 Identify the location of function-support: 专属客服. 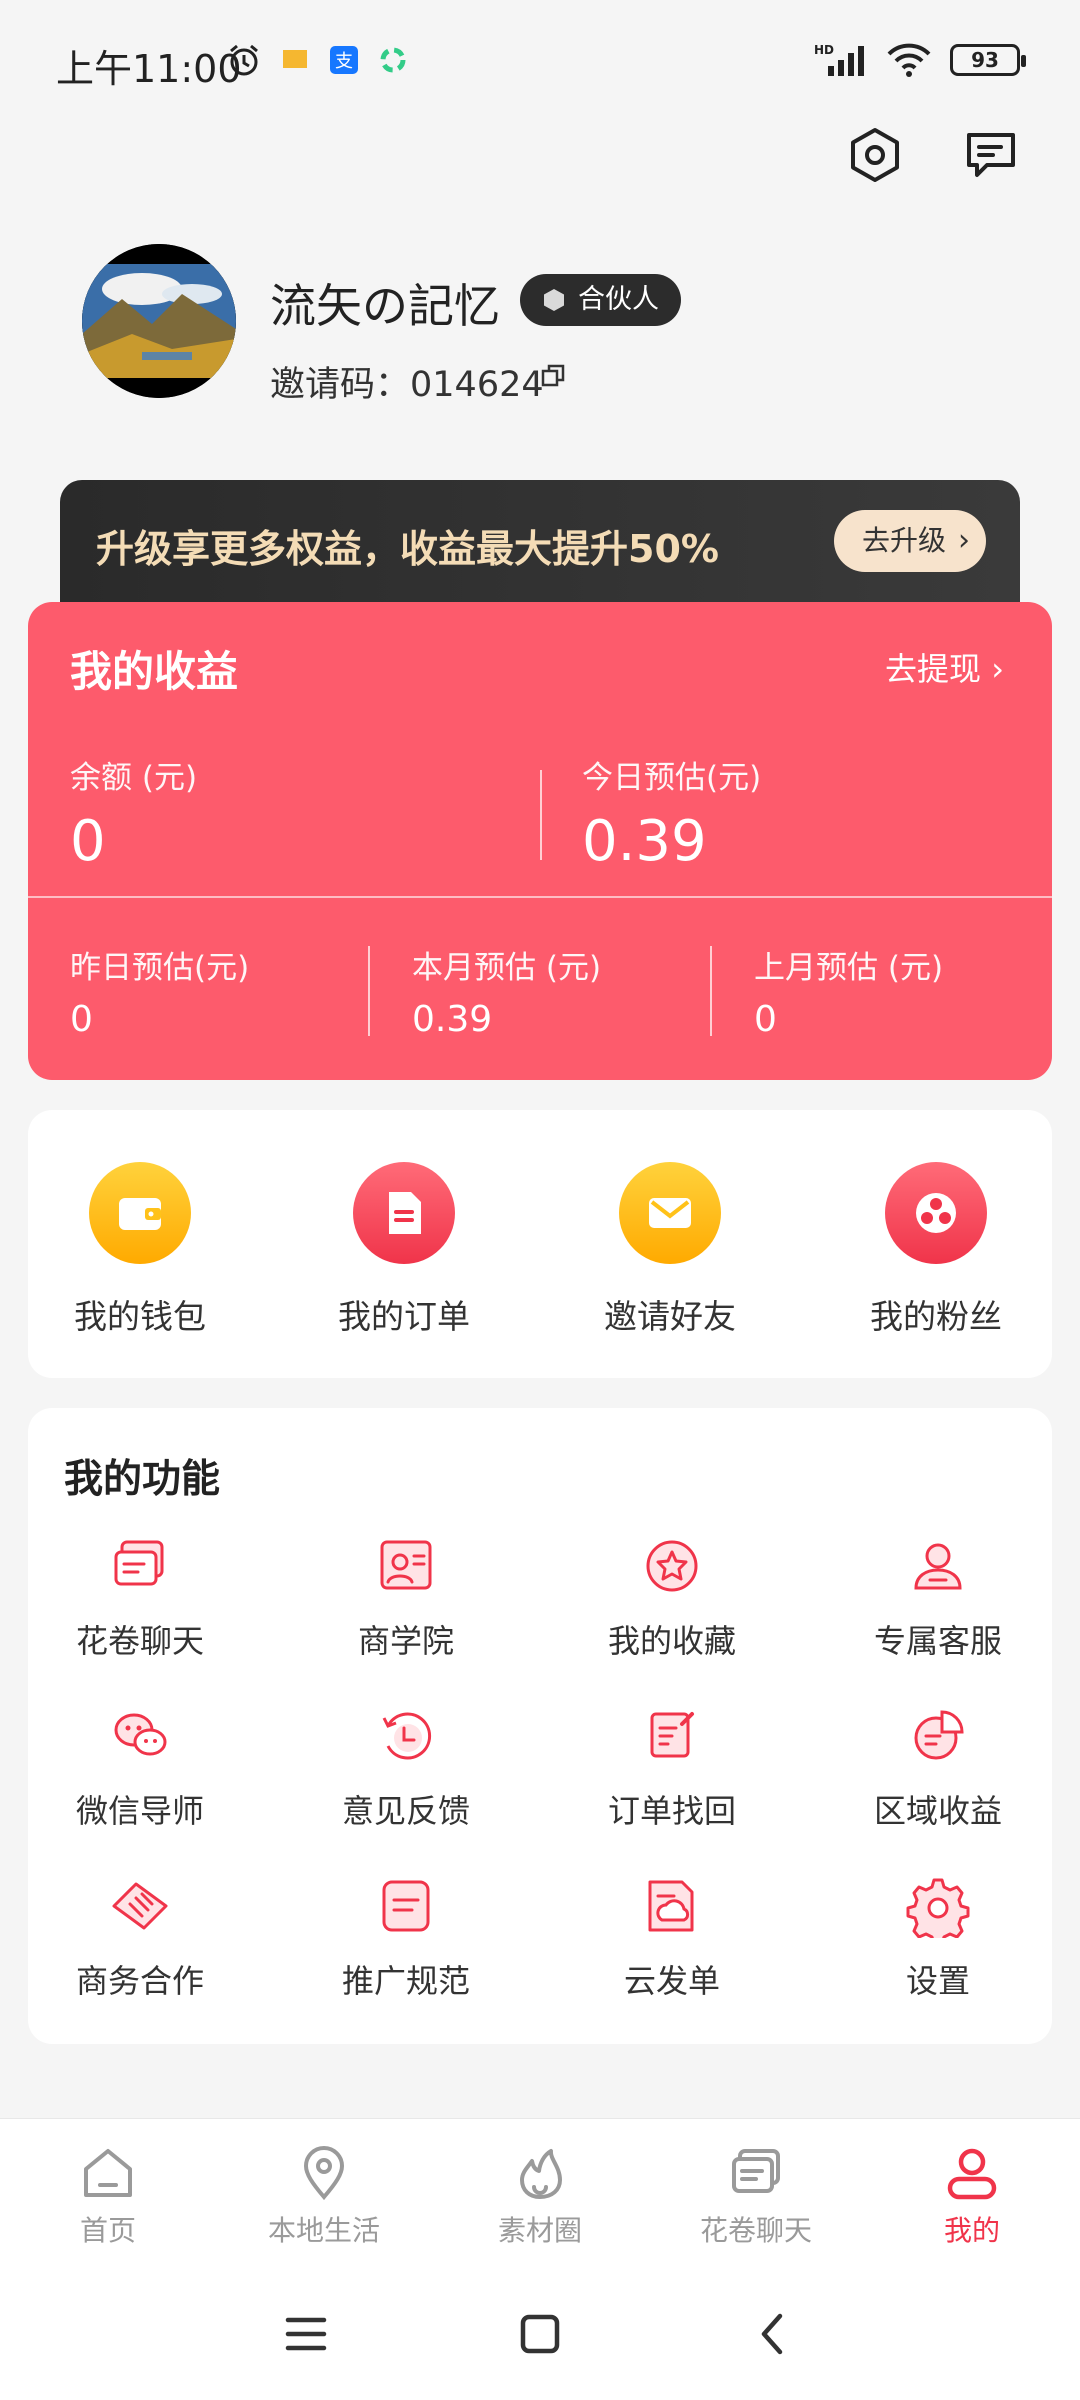
(938, 1596).